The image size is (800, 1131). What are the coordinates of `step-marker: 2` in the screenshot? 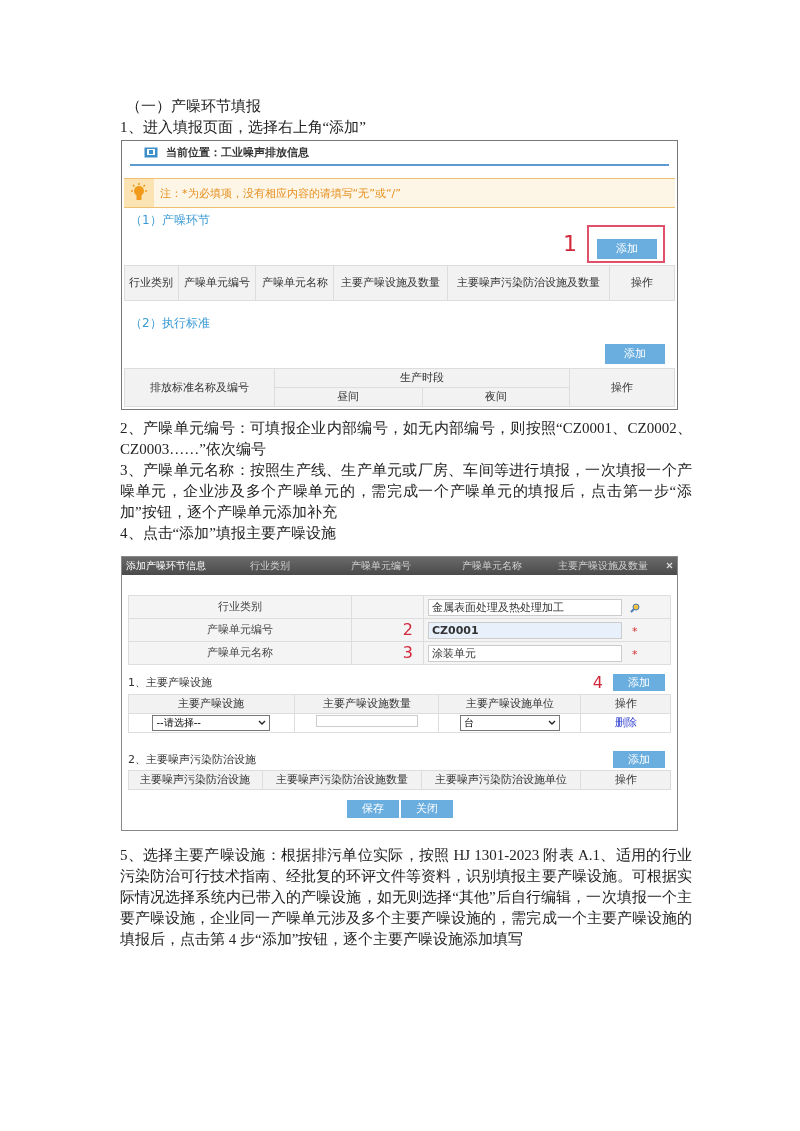 It's located at (407, 629).